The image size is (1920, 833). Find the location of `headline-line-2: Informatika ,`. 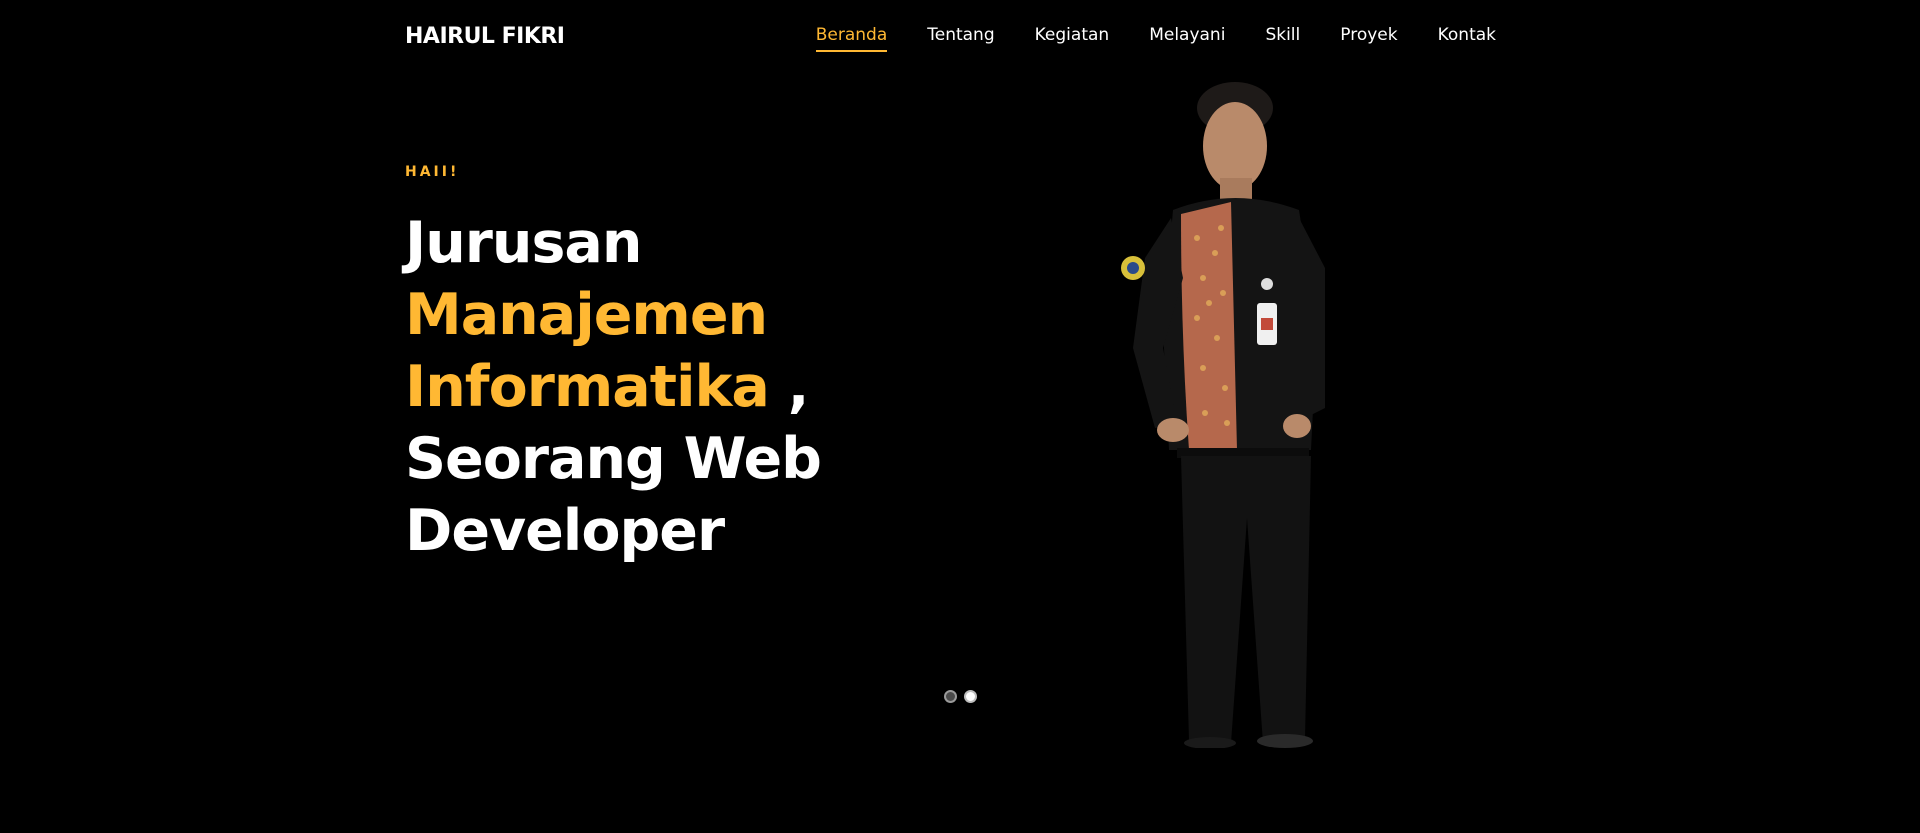

headline-line-2: Informatika , is located at coordinates (665, 387).